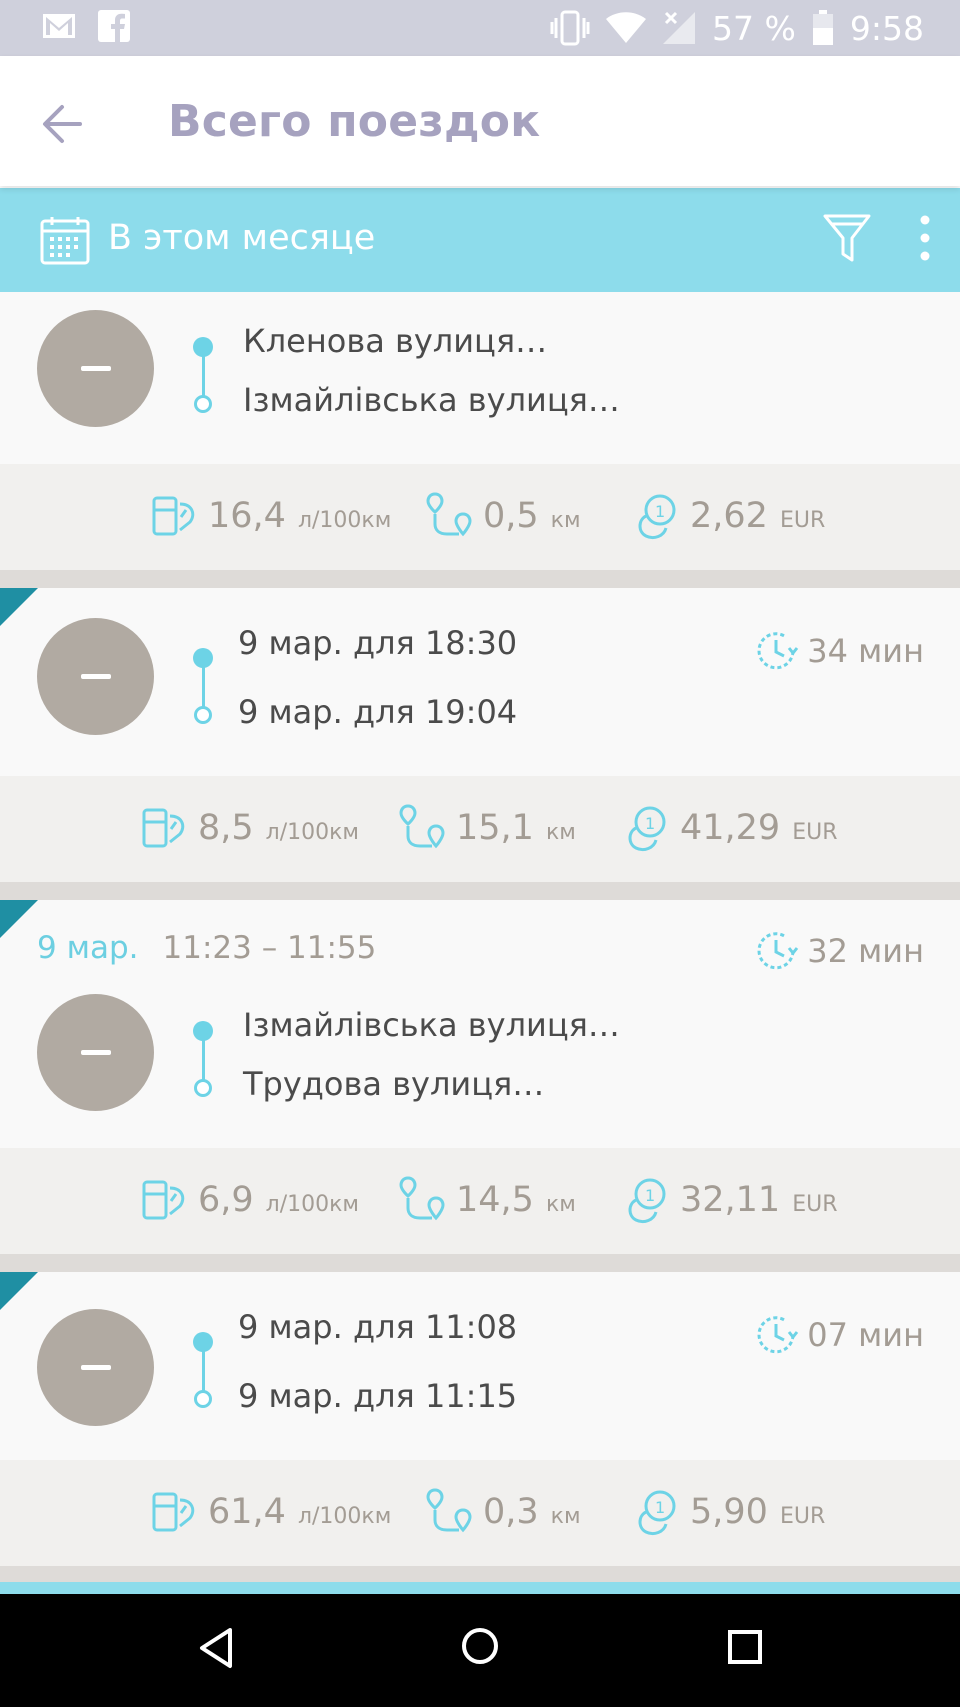 The image size is (960, 1707). I want to click on trip-duration: 32 мин, so click(838, 951).